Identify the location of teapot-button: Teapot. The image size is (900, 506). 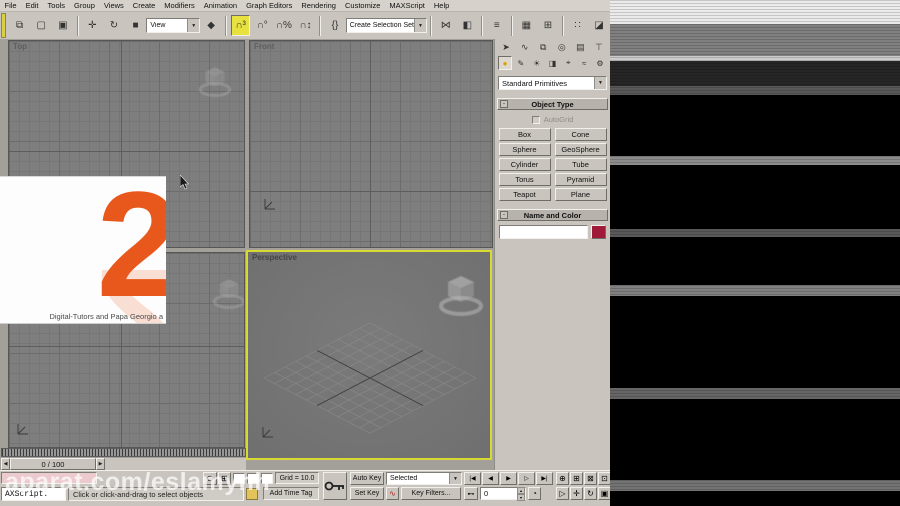
(524, 194).